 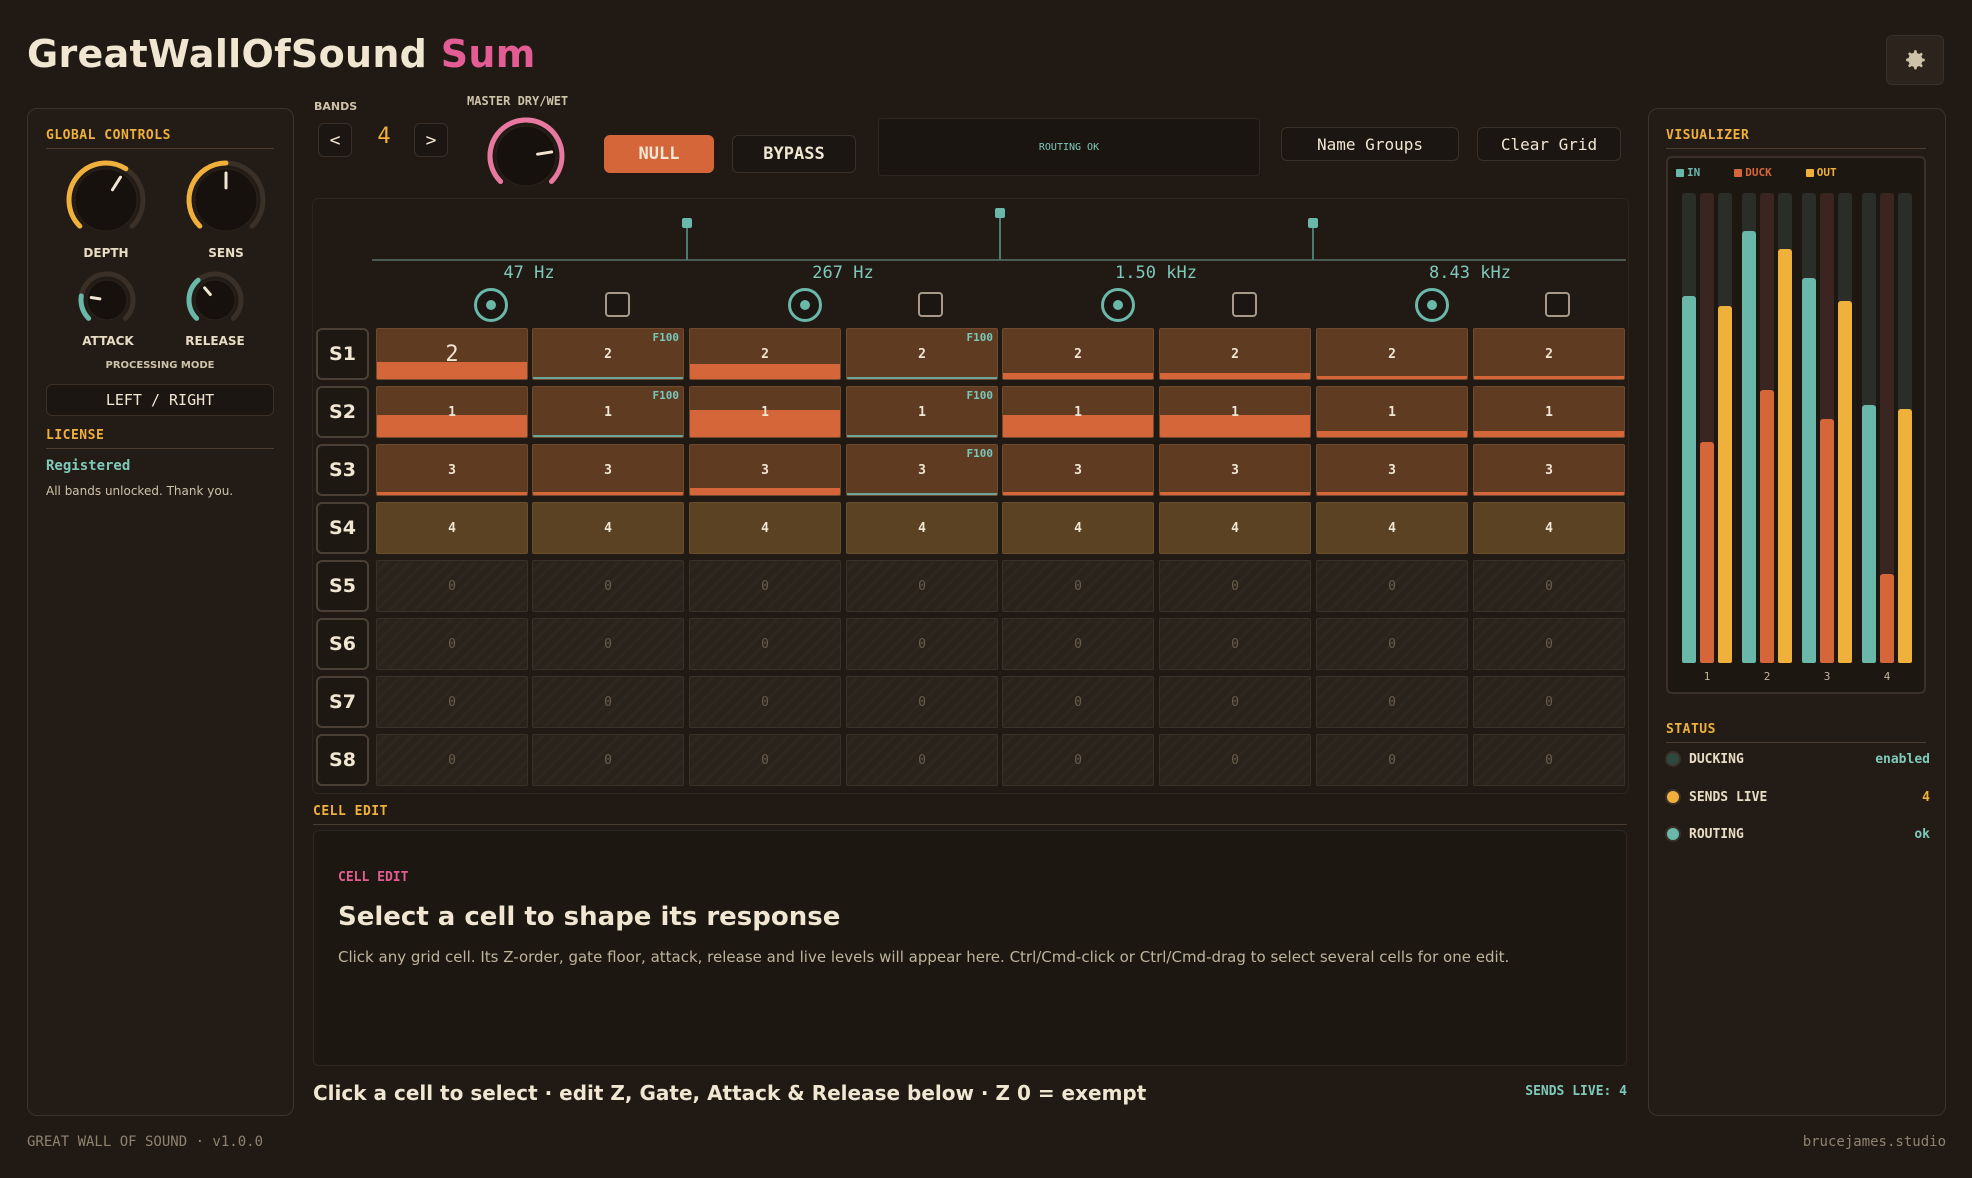 I want to click on bands-prev-button: <, so click(x=335, y=140).